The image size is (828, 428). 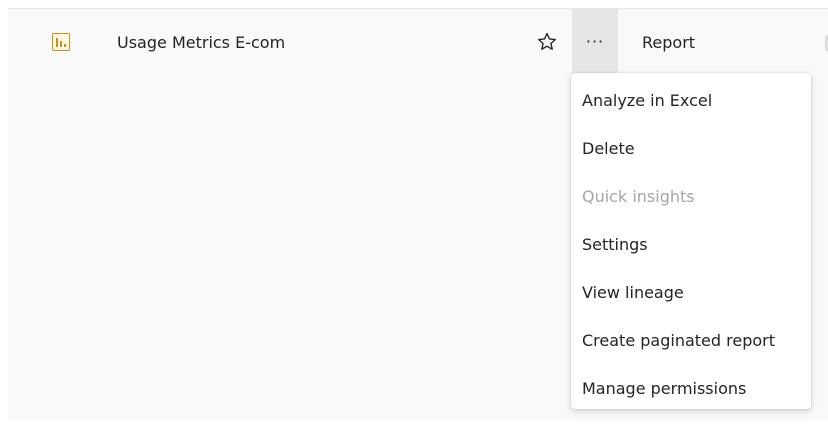 I want to click on menu-item-delete: Delete, so click(x=691, y=149).